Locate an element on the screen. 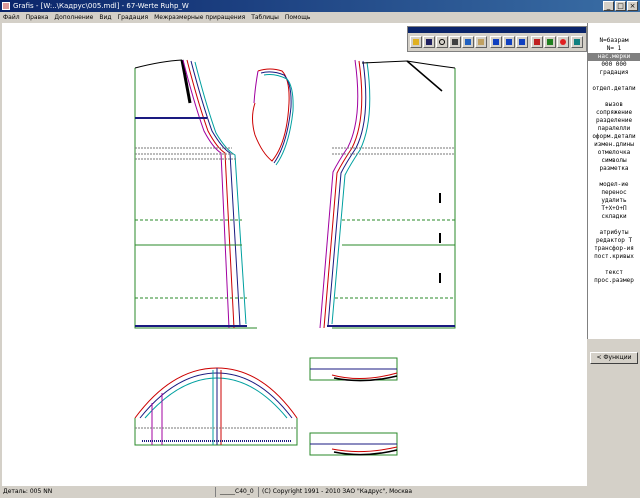  x-icon is located at coordinates (509, 42).